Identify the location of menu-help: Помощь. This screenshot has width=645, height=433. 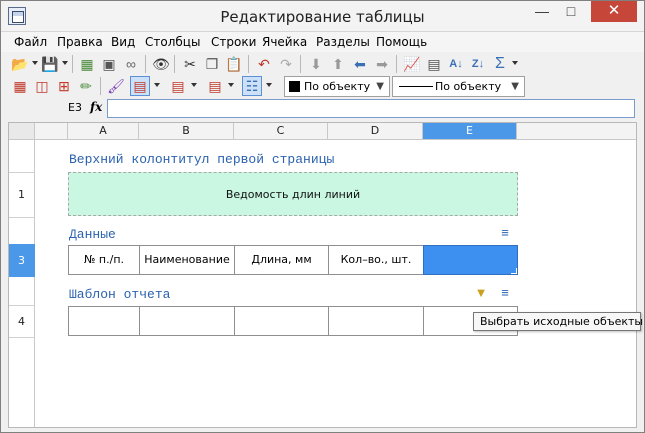
(401, 42).